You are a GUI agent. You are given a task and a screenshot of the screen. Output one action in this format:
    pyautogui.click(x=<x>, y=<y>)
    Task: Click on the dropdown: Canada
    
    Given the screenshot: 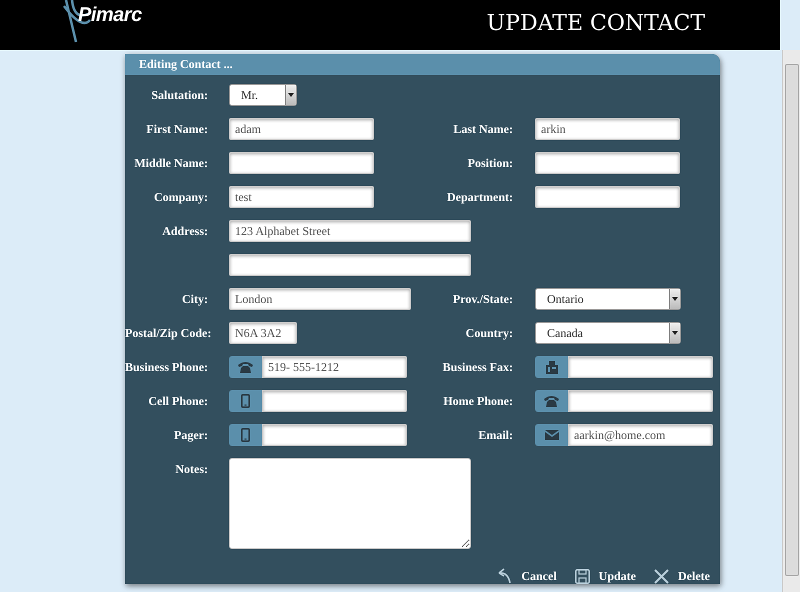 What is the action you would take?
    pyautogui.click(x=608, y=333)
    